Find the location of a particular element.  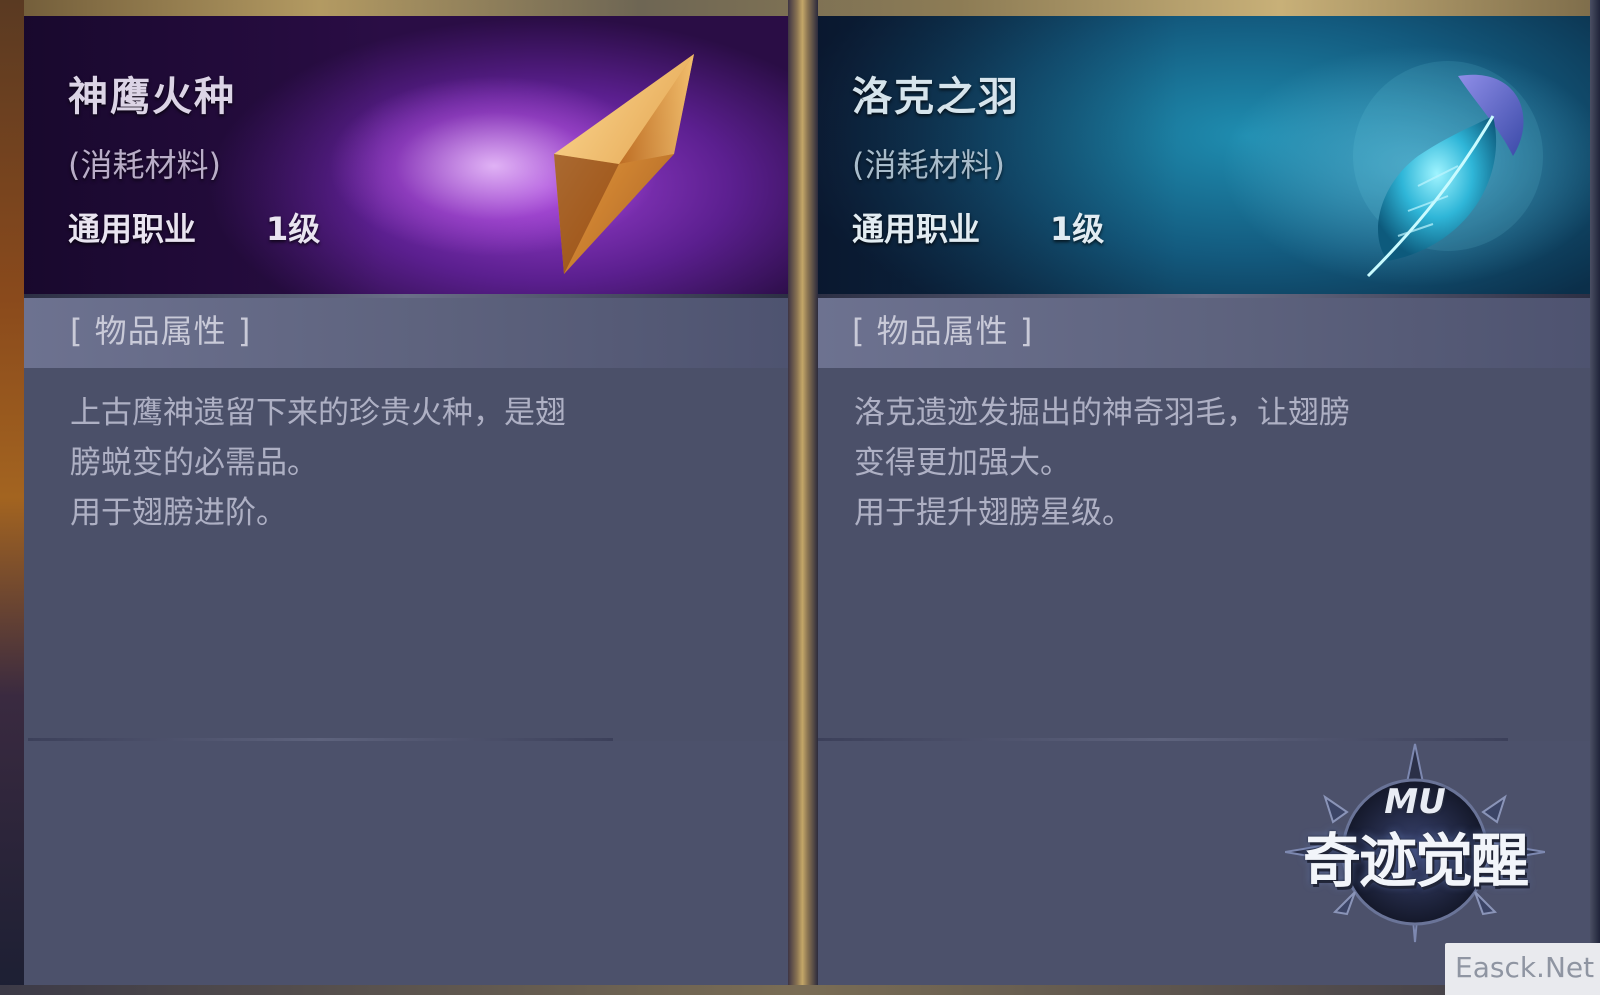

item-name: 洛克之羽 is located at coordinates (936, 97).